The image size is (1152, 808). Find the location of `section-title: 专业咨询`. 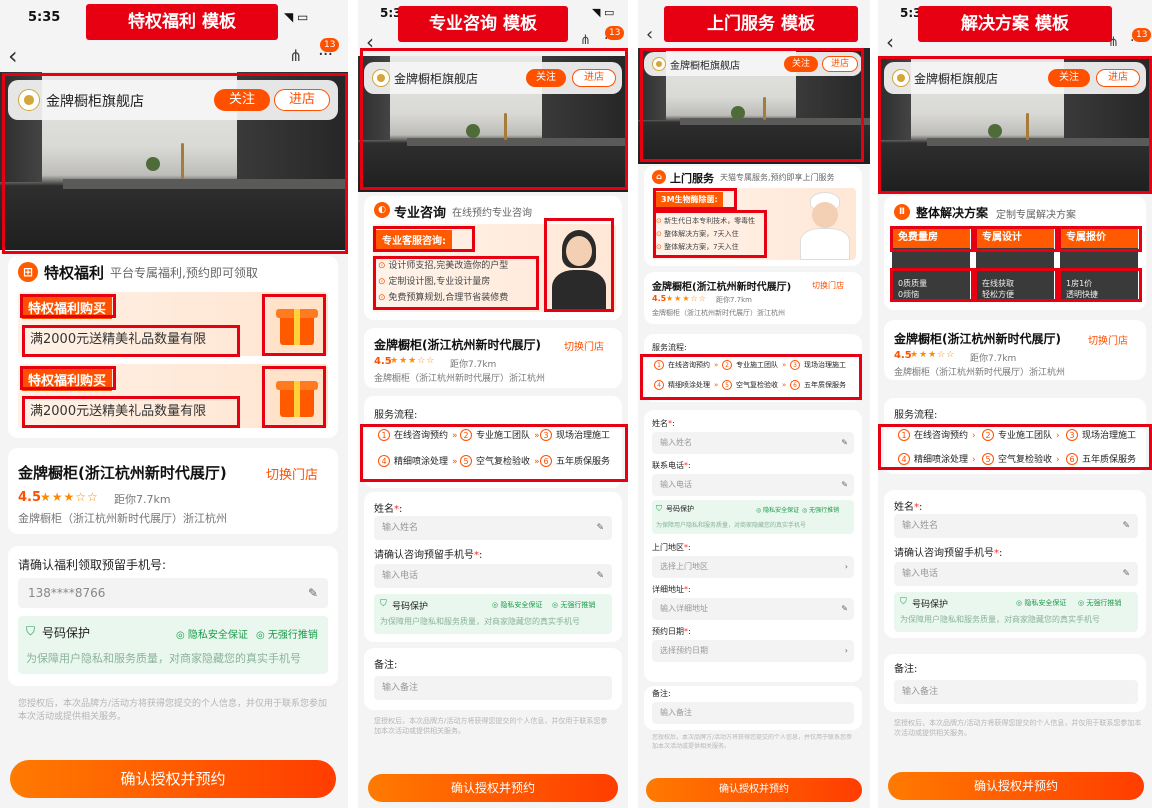

section-title: 专业咨询 is located at coordinates (420, 213).